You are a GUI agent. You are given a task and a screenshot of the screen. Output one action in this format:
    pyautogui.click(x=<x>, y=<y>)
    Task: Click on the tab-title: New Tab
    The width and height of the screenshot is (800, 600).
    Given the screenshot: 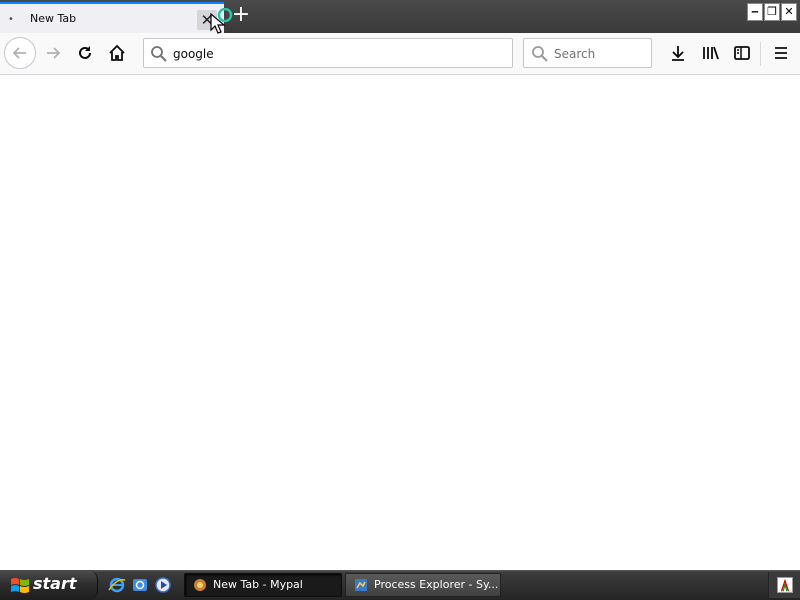 What is the action you would take?
    pyautogui.click(x=53, y=18)
    